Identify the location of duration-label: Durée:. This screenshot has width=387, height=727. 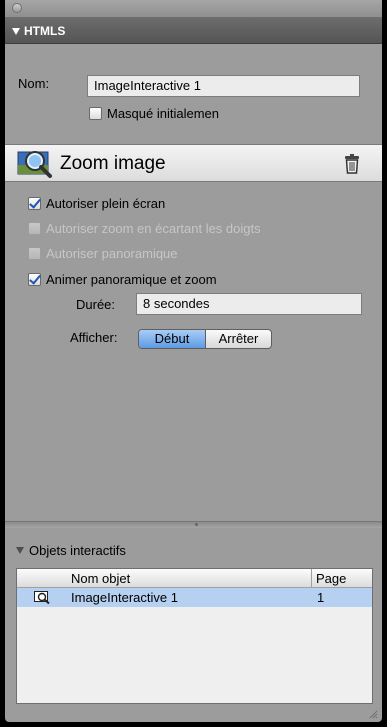
(96, 304).